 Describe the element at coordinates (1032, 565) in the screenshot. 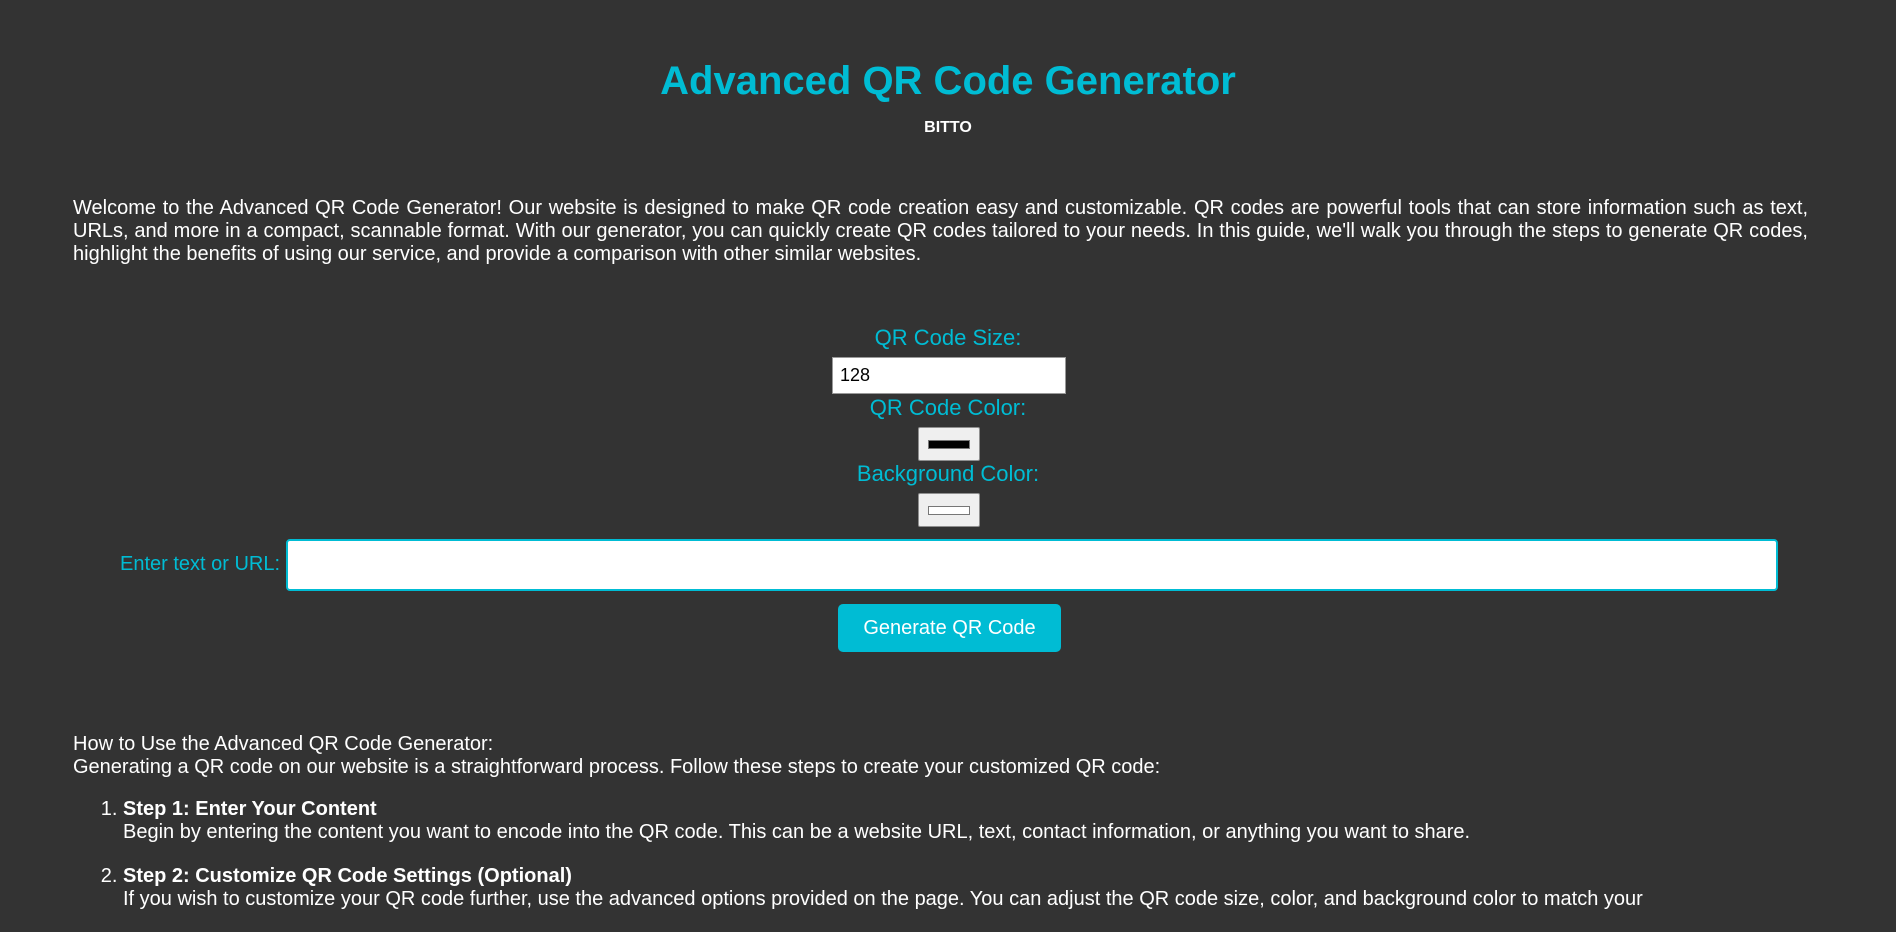

I see `text-url-input` at that location.